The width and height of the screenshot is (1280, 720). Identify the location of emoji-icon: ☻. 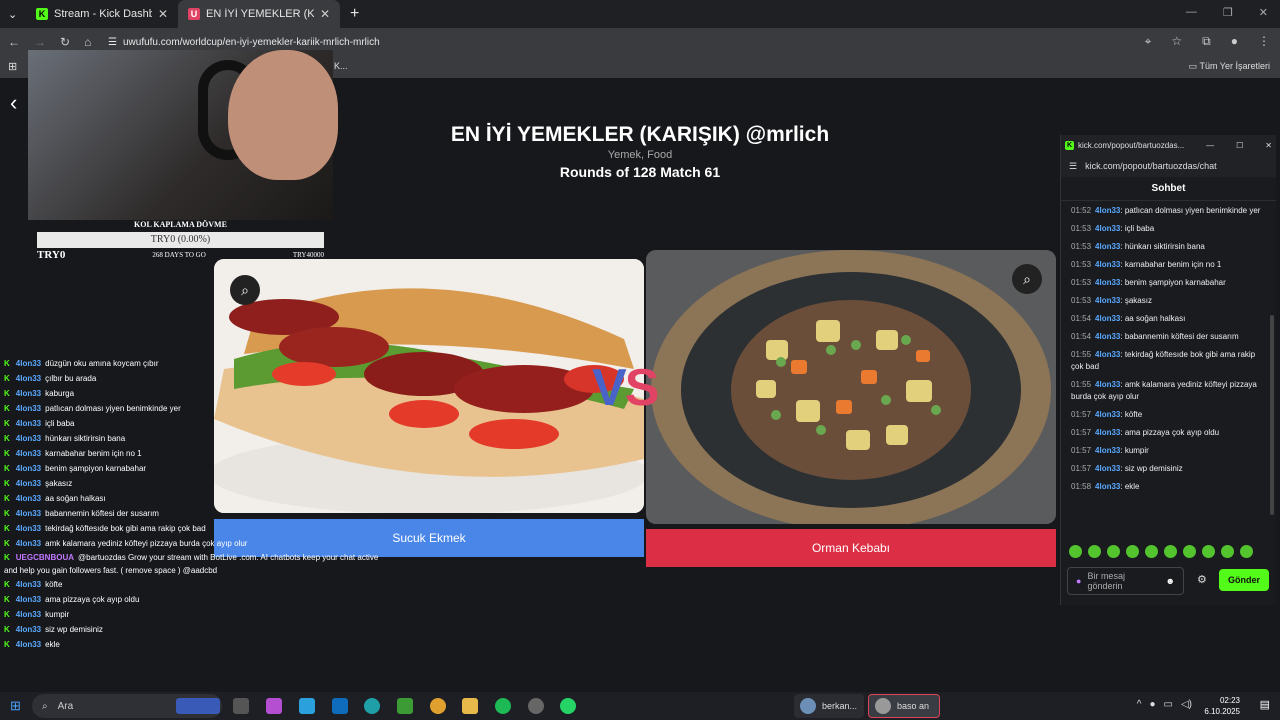
(1170, 581).